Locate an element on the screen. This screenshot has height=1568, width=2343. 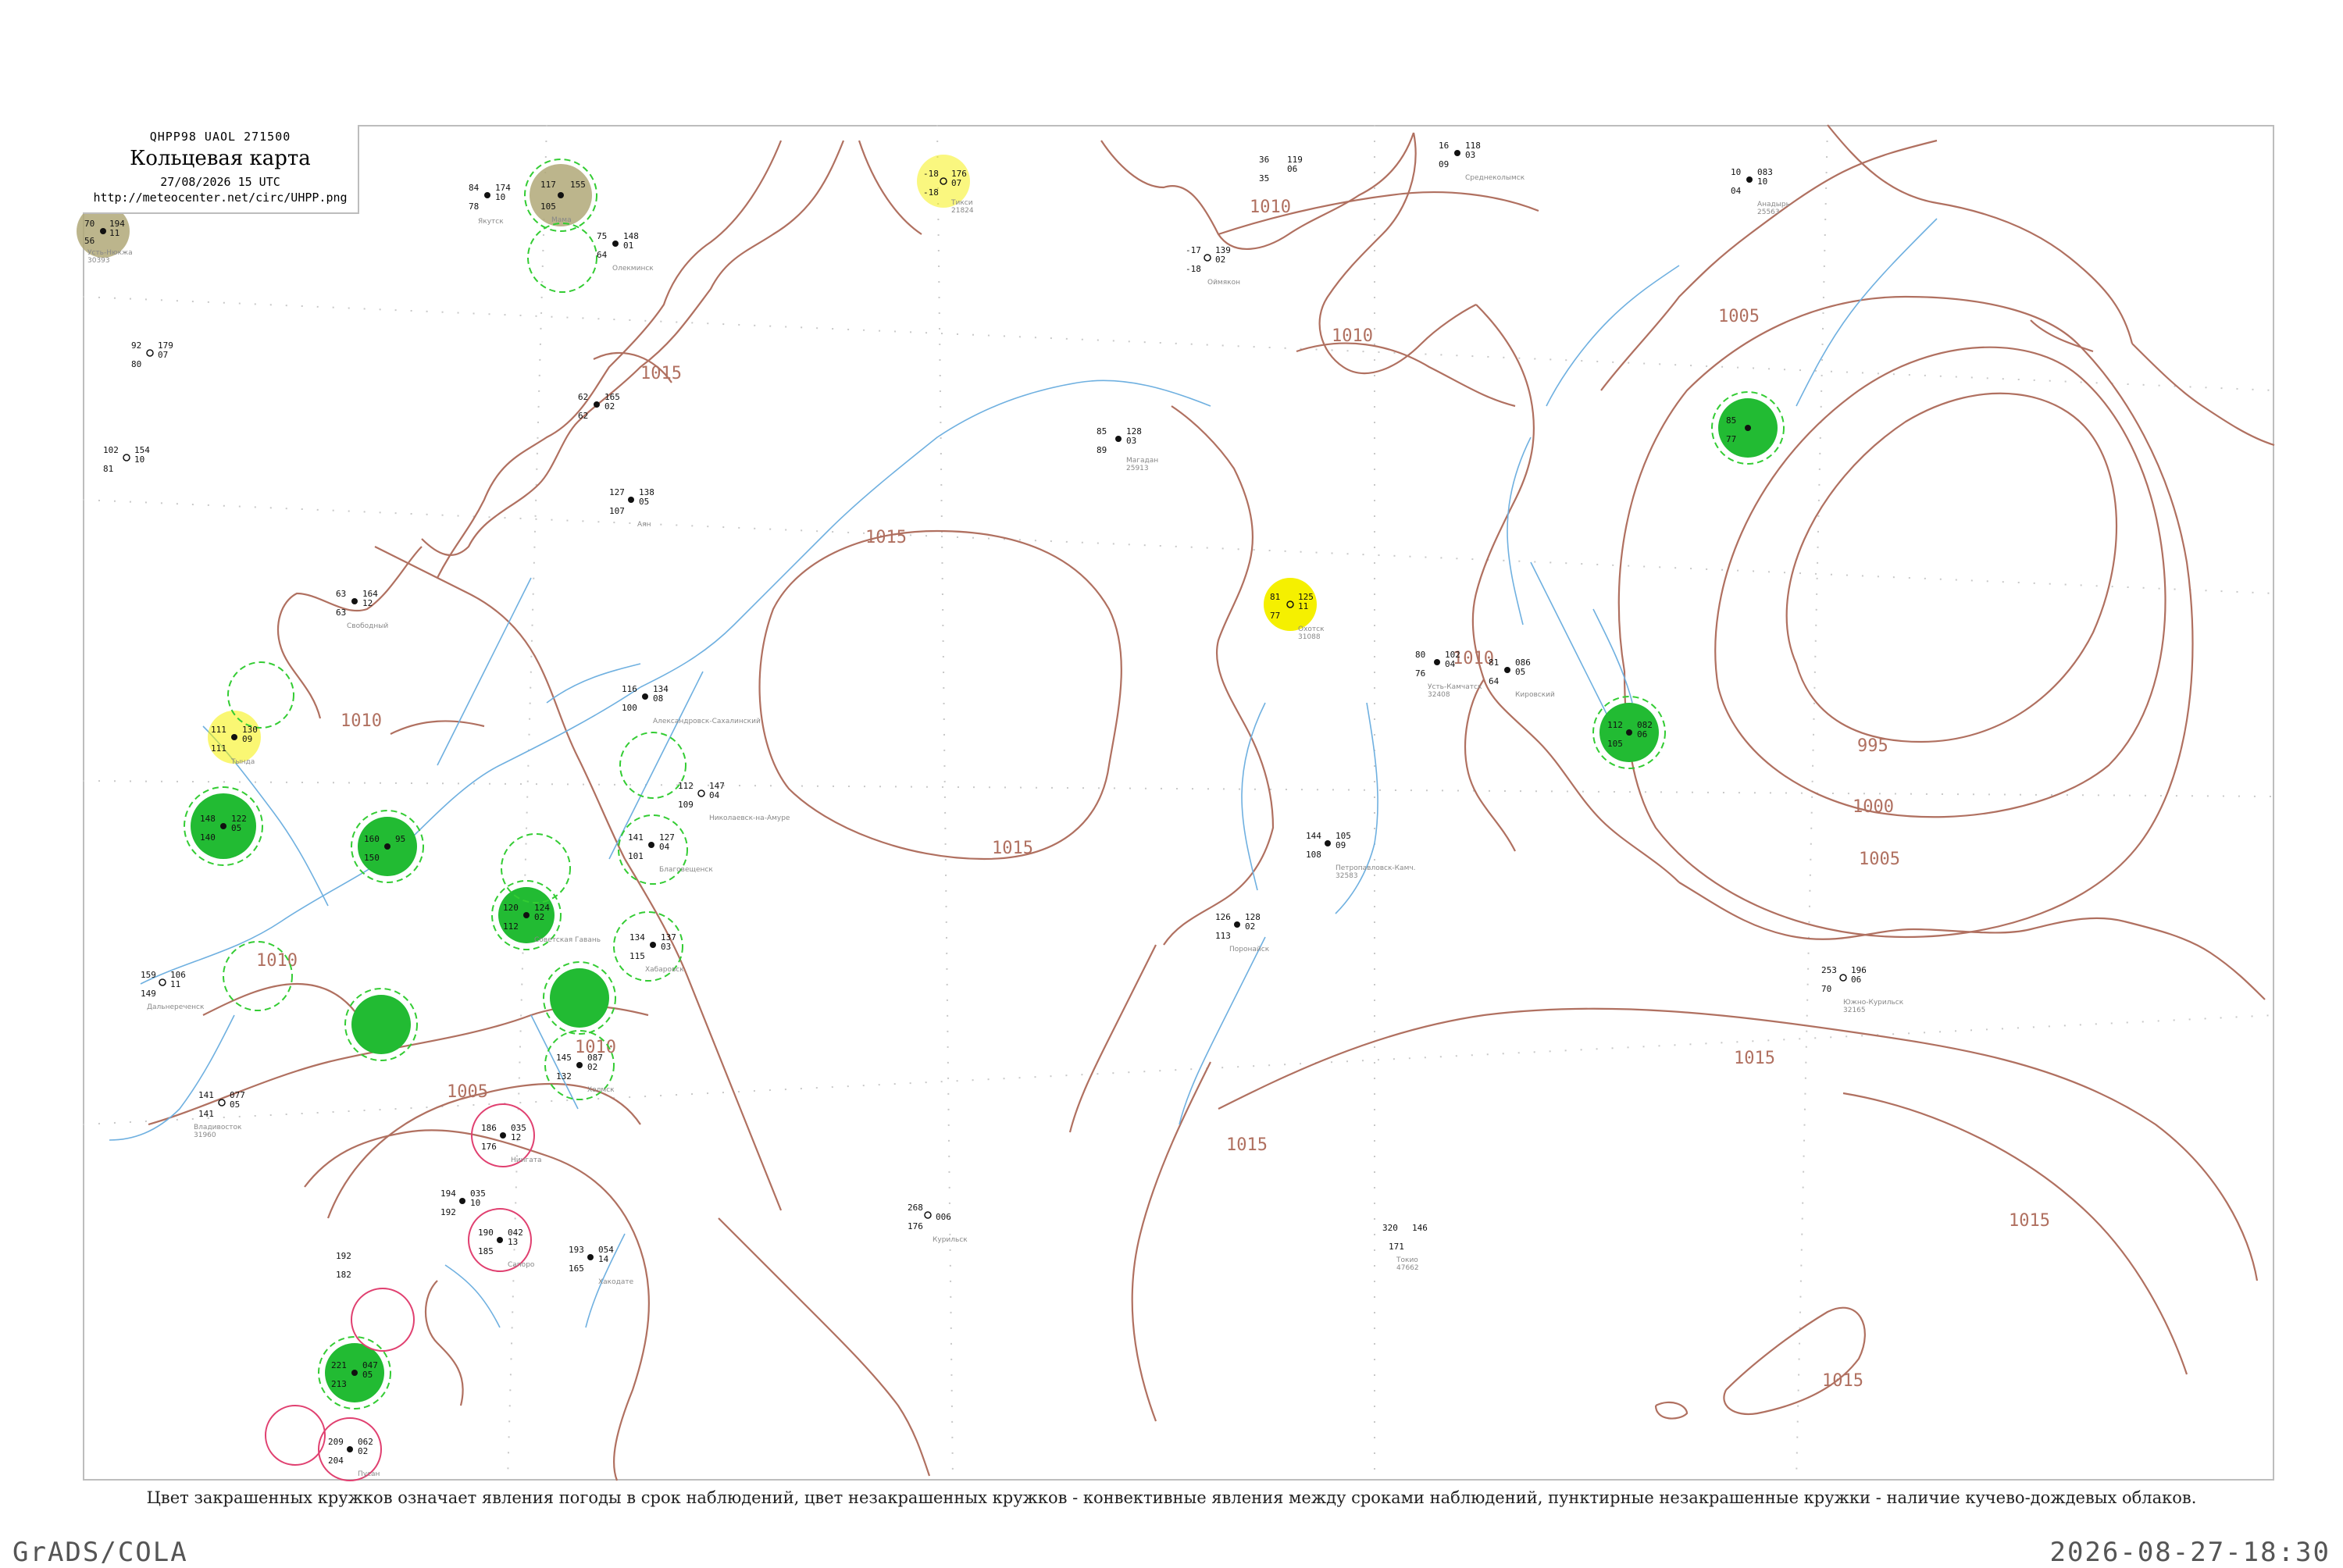
svg-text: Холмск is located at coordinates (601, 1090).